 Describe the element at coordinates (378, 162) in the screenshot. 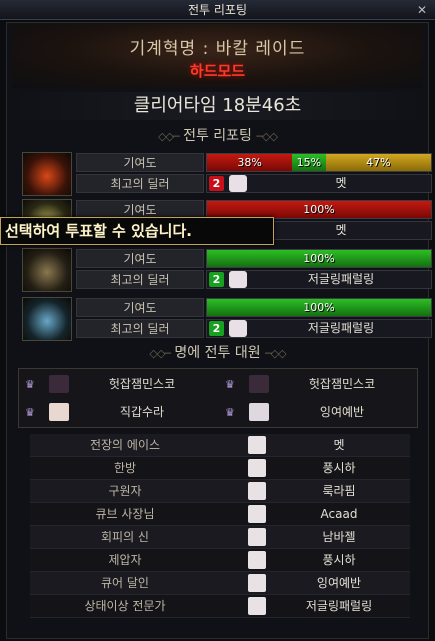

I see `contribution-segment: 47%` at that location.